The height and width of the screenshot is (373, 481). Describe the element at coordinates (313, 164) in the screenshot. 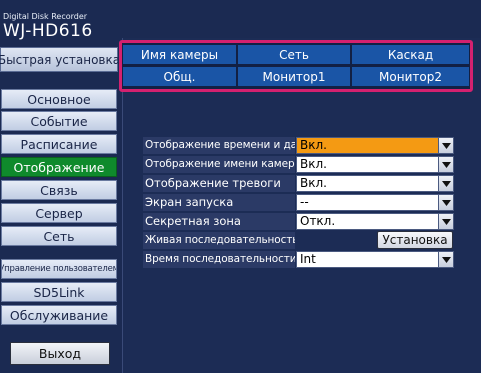

I see `camera-name-display-value: Вкл.` at that location.